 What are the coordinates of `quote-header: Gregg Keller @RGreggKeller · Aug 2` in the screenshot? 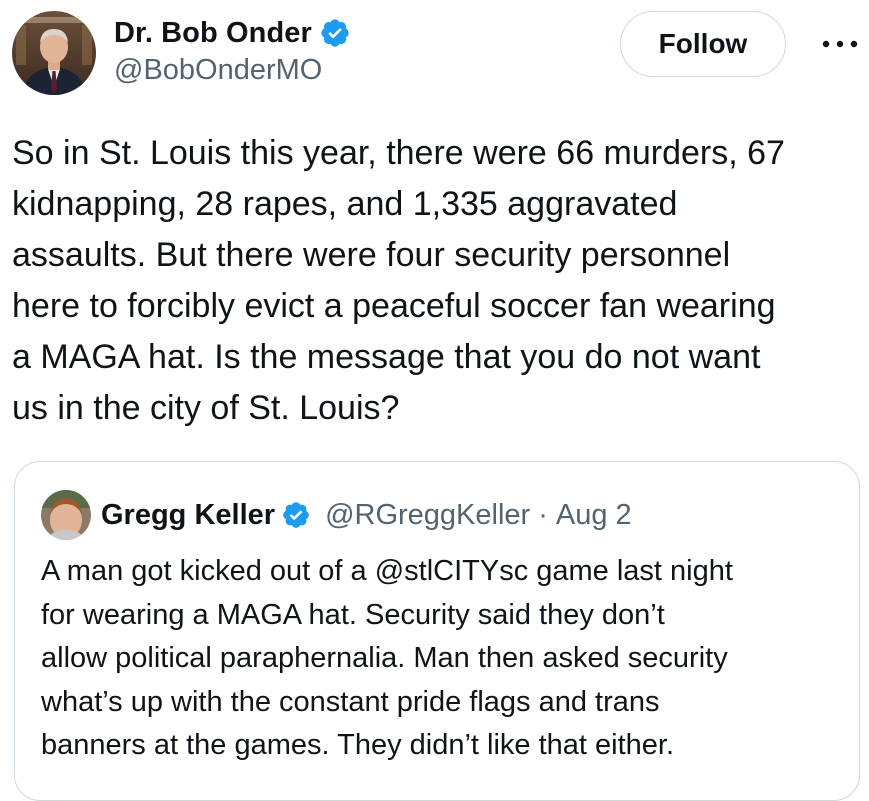 It's located at (366, 515).